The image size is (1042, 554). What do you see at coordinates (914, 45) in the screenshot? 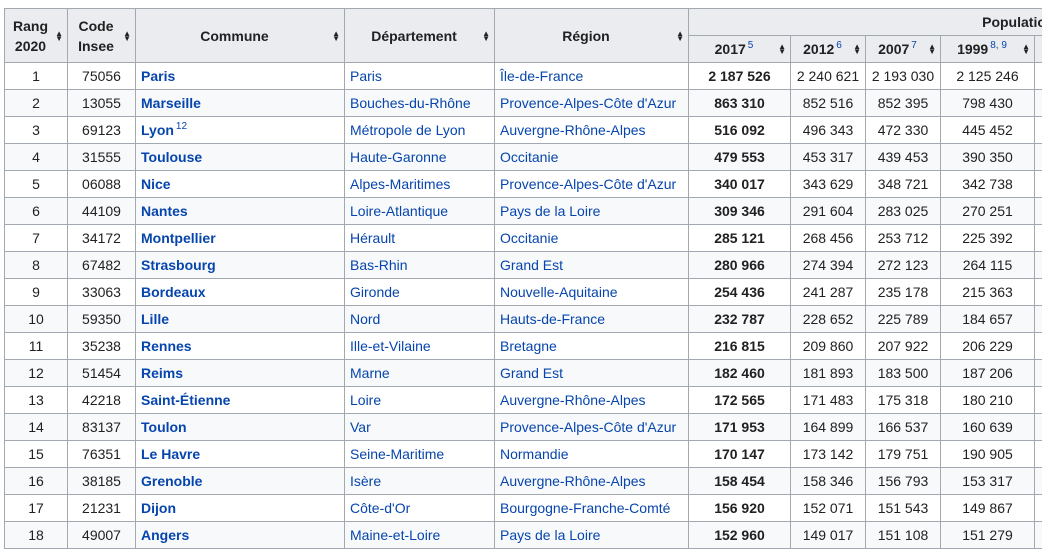
I see `footnote-ref: 7` at bounding box center [914, 45].